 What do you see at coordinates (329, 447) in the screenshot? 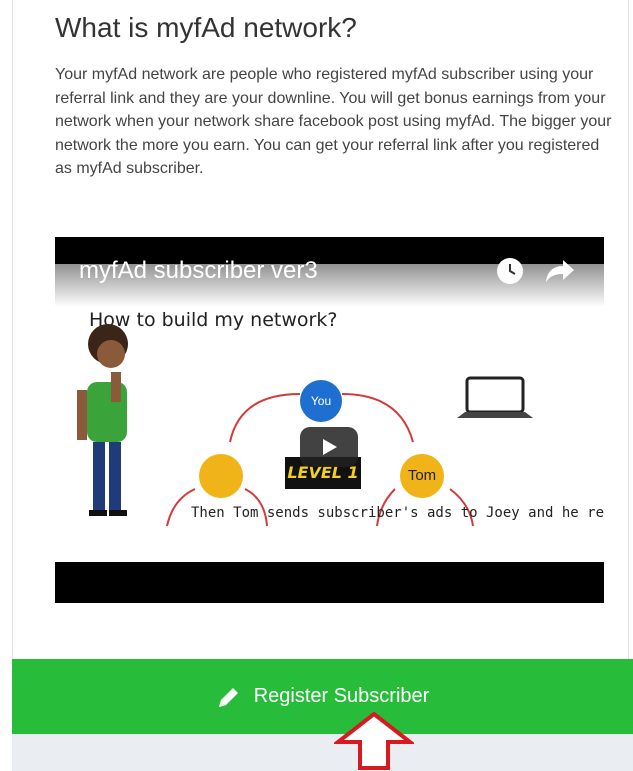
I see `play-icon` at bounding box center [329, 447].